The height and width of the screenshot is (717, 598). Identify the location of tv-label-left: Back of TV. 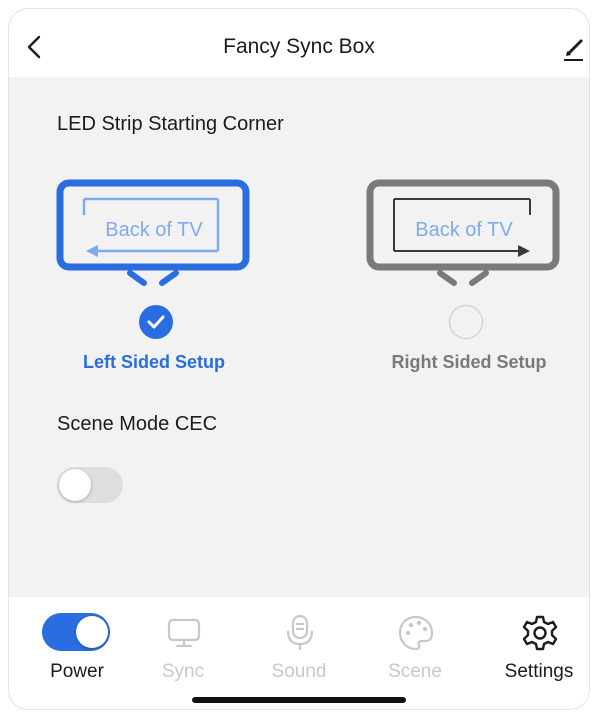
(154, 230).